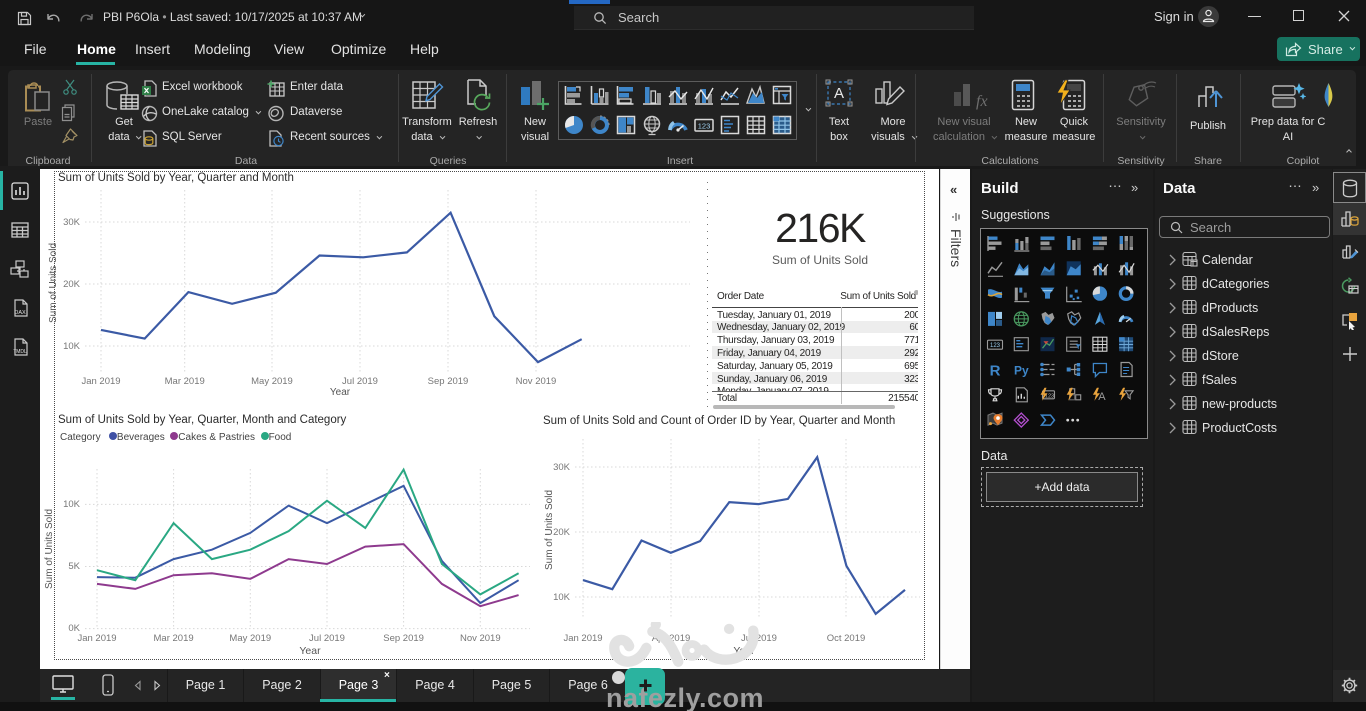  What do you see at coordinates (1021, 371) in the screenshot?
I see `svg-text: Py` at bounding box center [1021, 371].